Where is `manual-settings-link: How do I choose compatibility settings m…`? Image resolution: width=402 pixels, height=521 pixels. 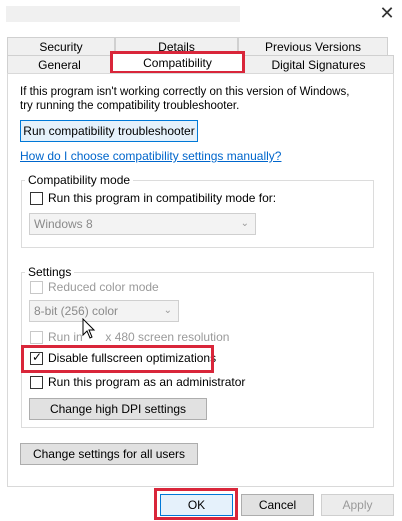 manual-settings-link: How do I choose compatibility settings m… is located at coordinates (150, 156).